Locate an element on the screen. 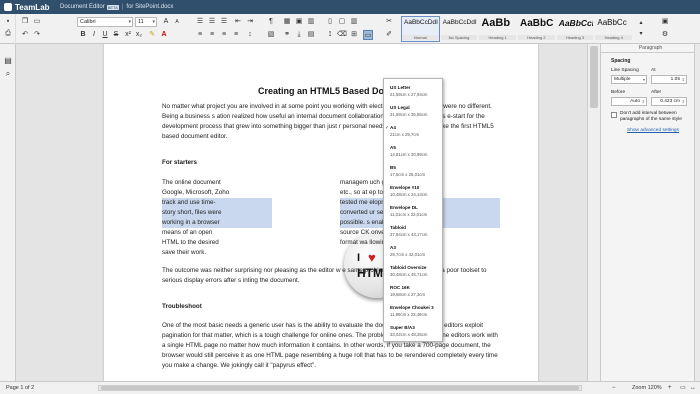 The image size is (700, 394). header-footer-icon: ▤ is located at coordinates (311, 35).